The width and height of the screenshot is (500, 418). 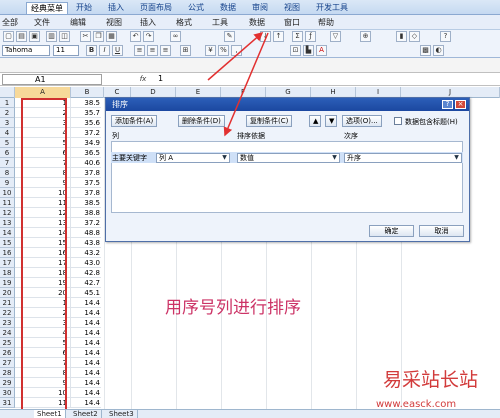 I want to click on arrow-to-sort-dialog, so click(x=246, y=84).